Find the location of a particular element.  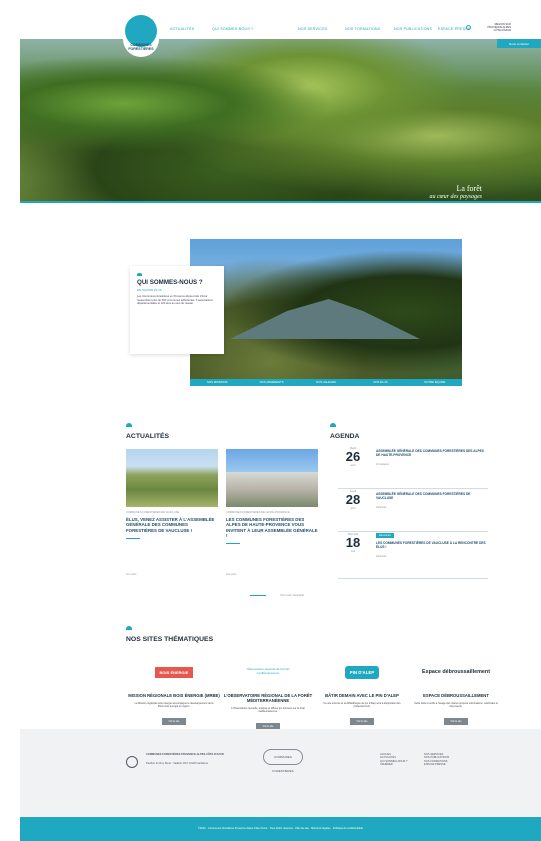

contact-button: Nous contacter is located at coordinates (519, 43).